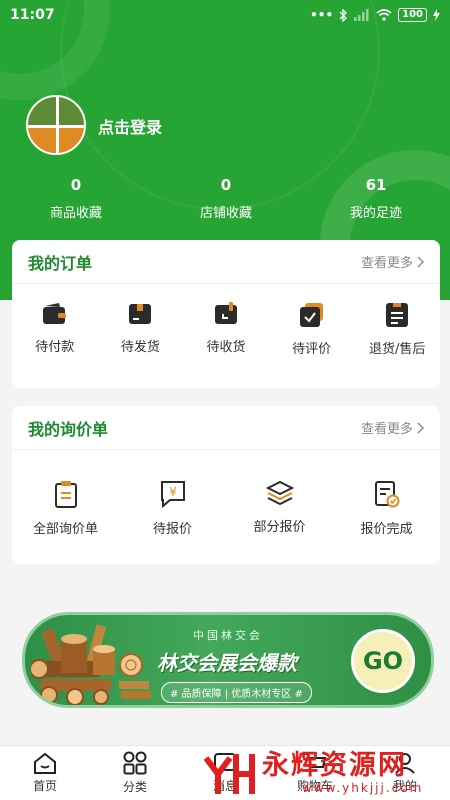  I want to click on document-check-icon, so click(386, 494).